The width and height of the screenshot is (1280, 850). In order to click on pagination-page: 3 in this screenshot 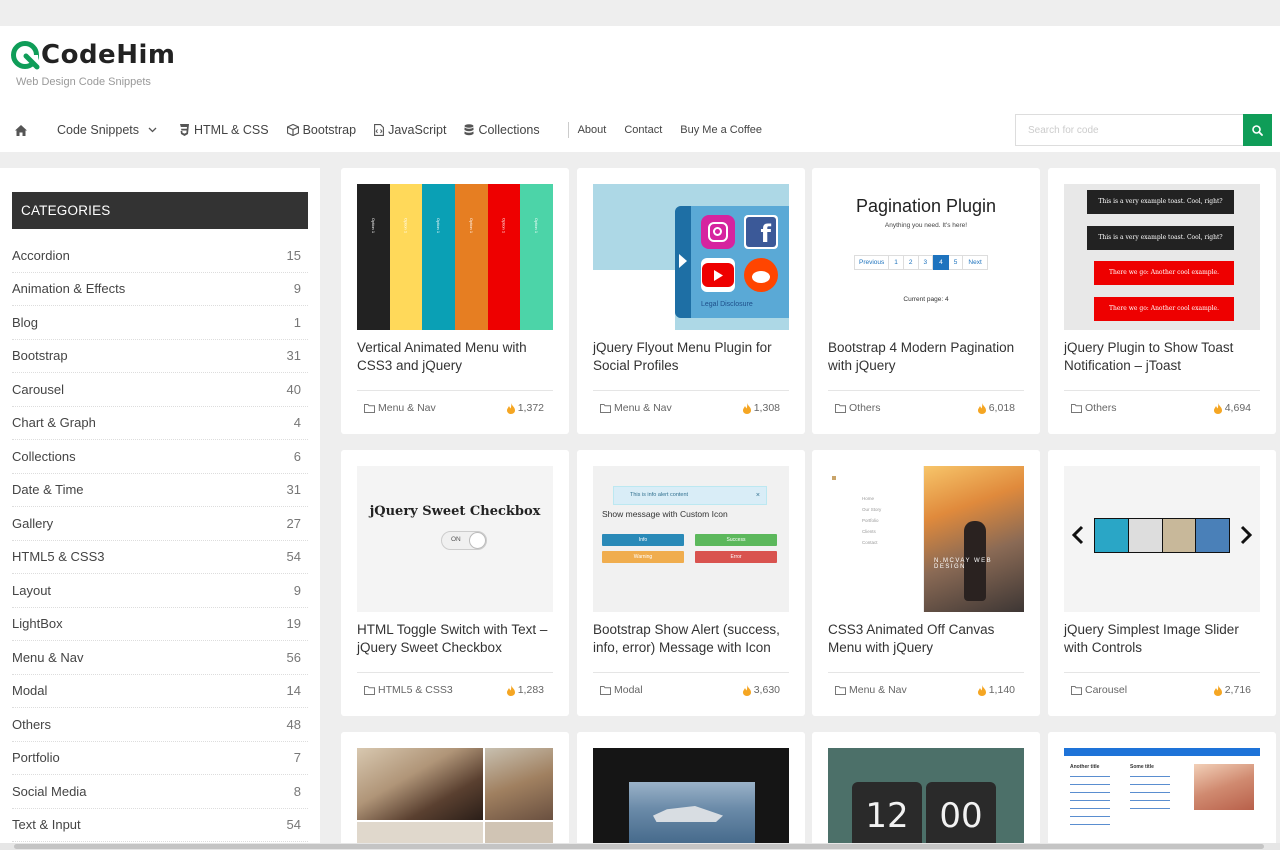, I will do `click(926, 262)`.